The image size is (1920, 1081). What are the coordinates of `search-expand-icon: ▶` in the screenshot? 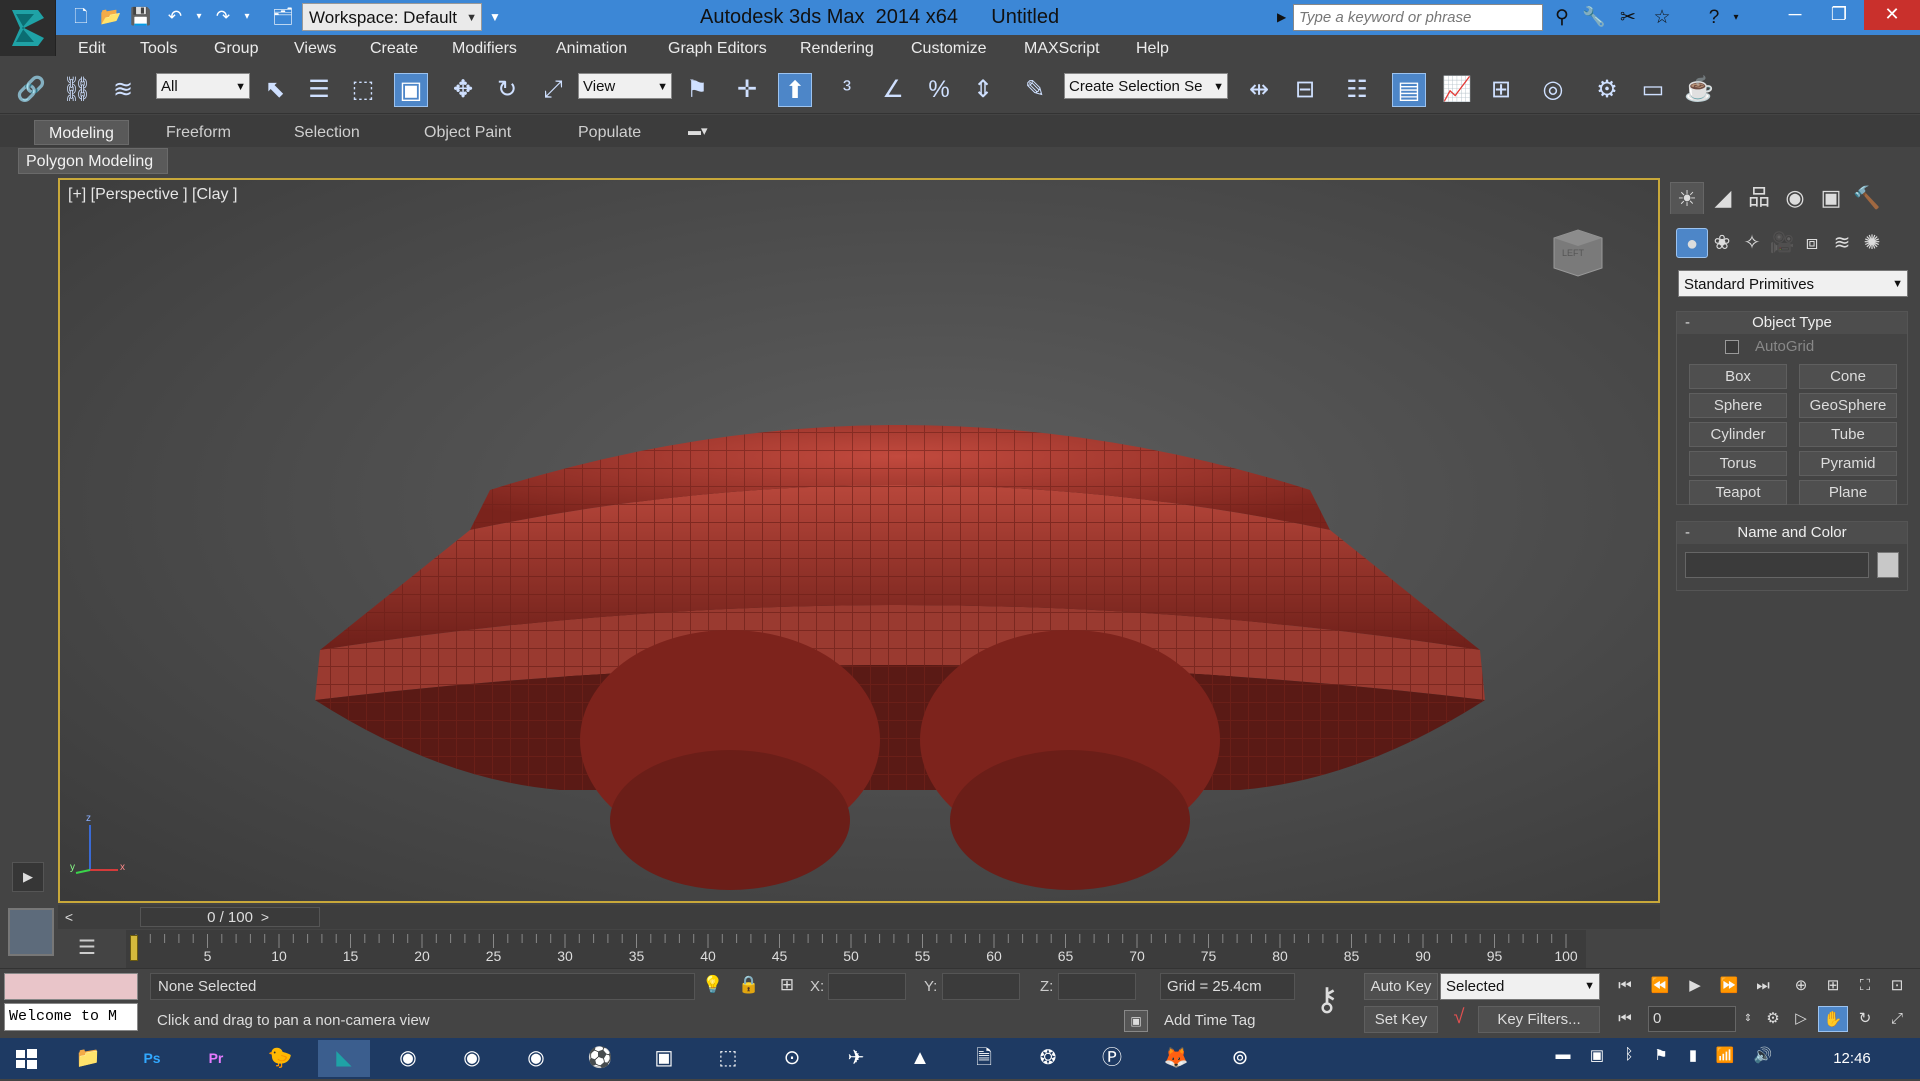 It's located at (1284, 17).